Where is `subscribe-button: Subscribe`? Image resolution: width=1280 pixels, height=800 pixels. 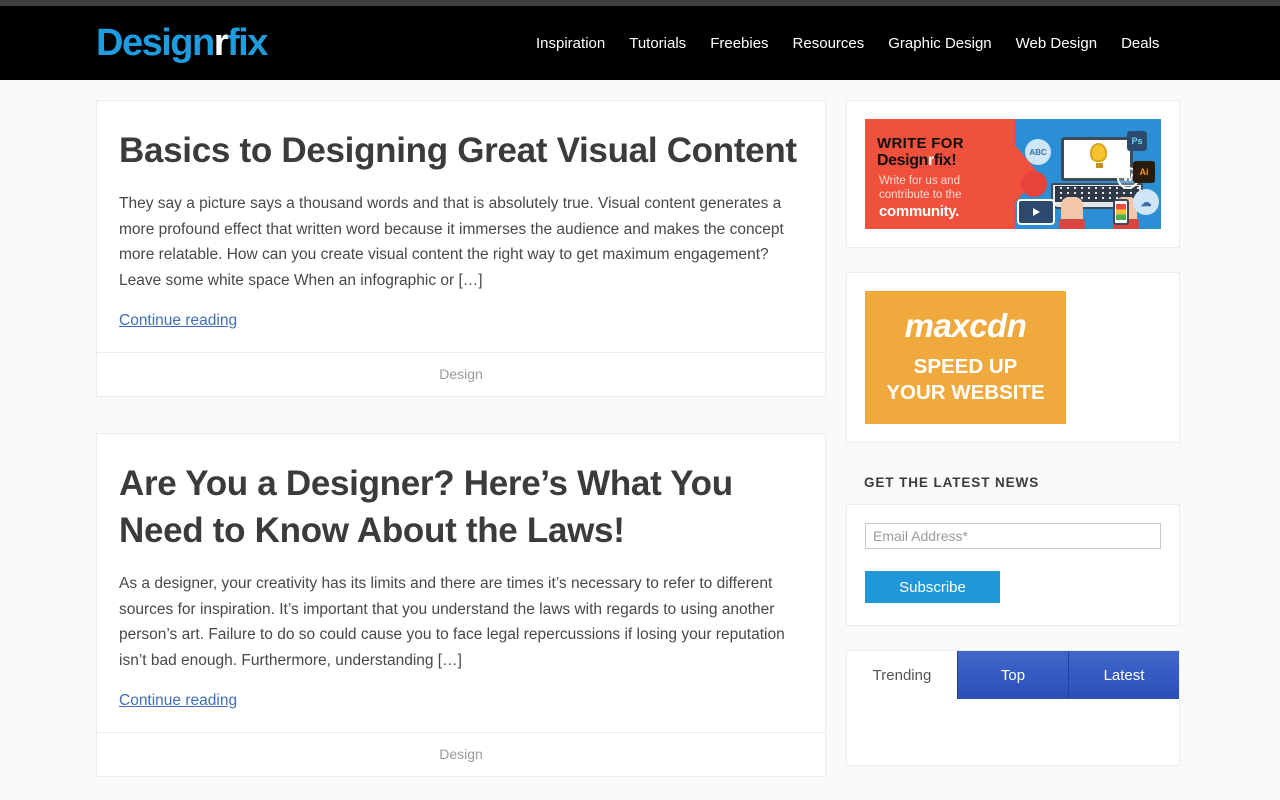
subscribe-button: Subscribe is located at coordinates (932, 587).